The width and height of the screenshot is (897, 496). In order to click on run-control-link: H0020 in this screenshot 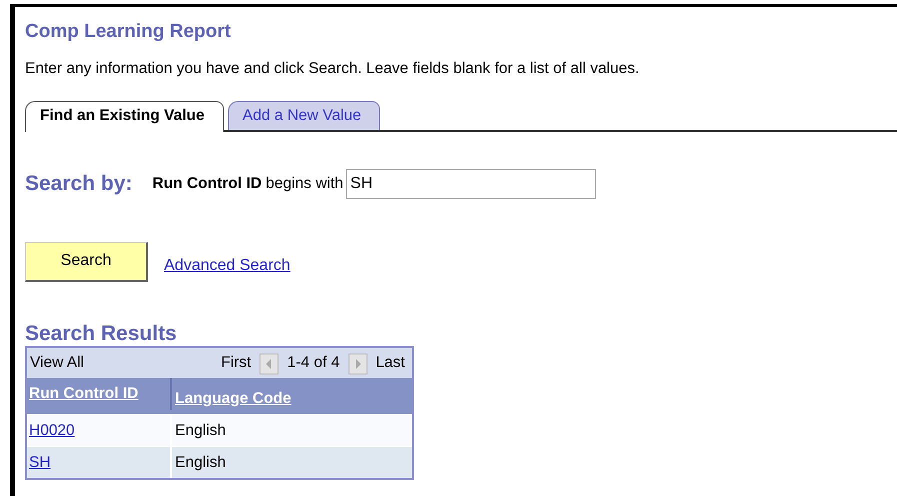, I will do `click(52, 430)`.